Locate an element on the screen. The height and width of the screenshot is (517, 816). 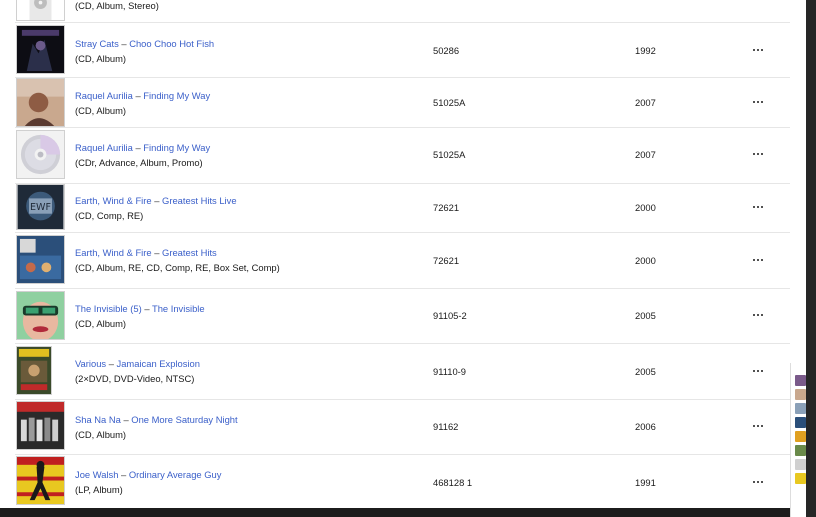
release-title-link: One More Saturday Night is located at coordinates (184, 419).